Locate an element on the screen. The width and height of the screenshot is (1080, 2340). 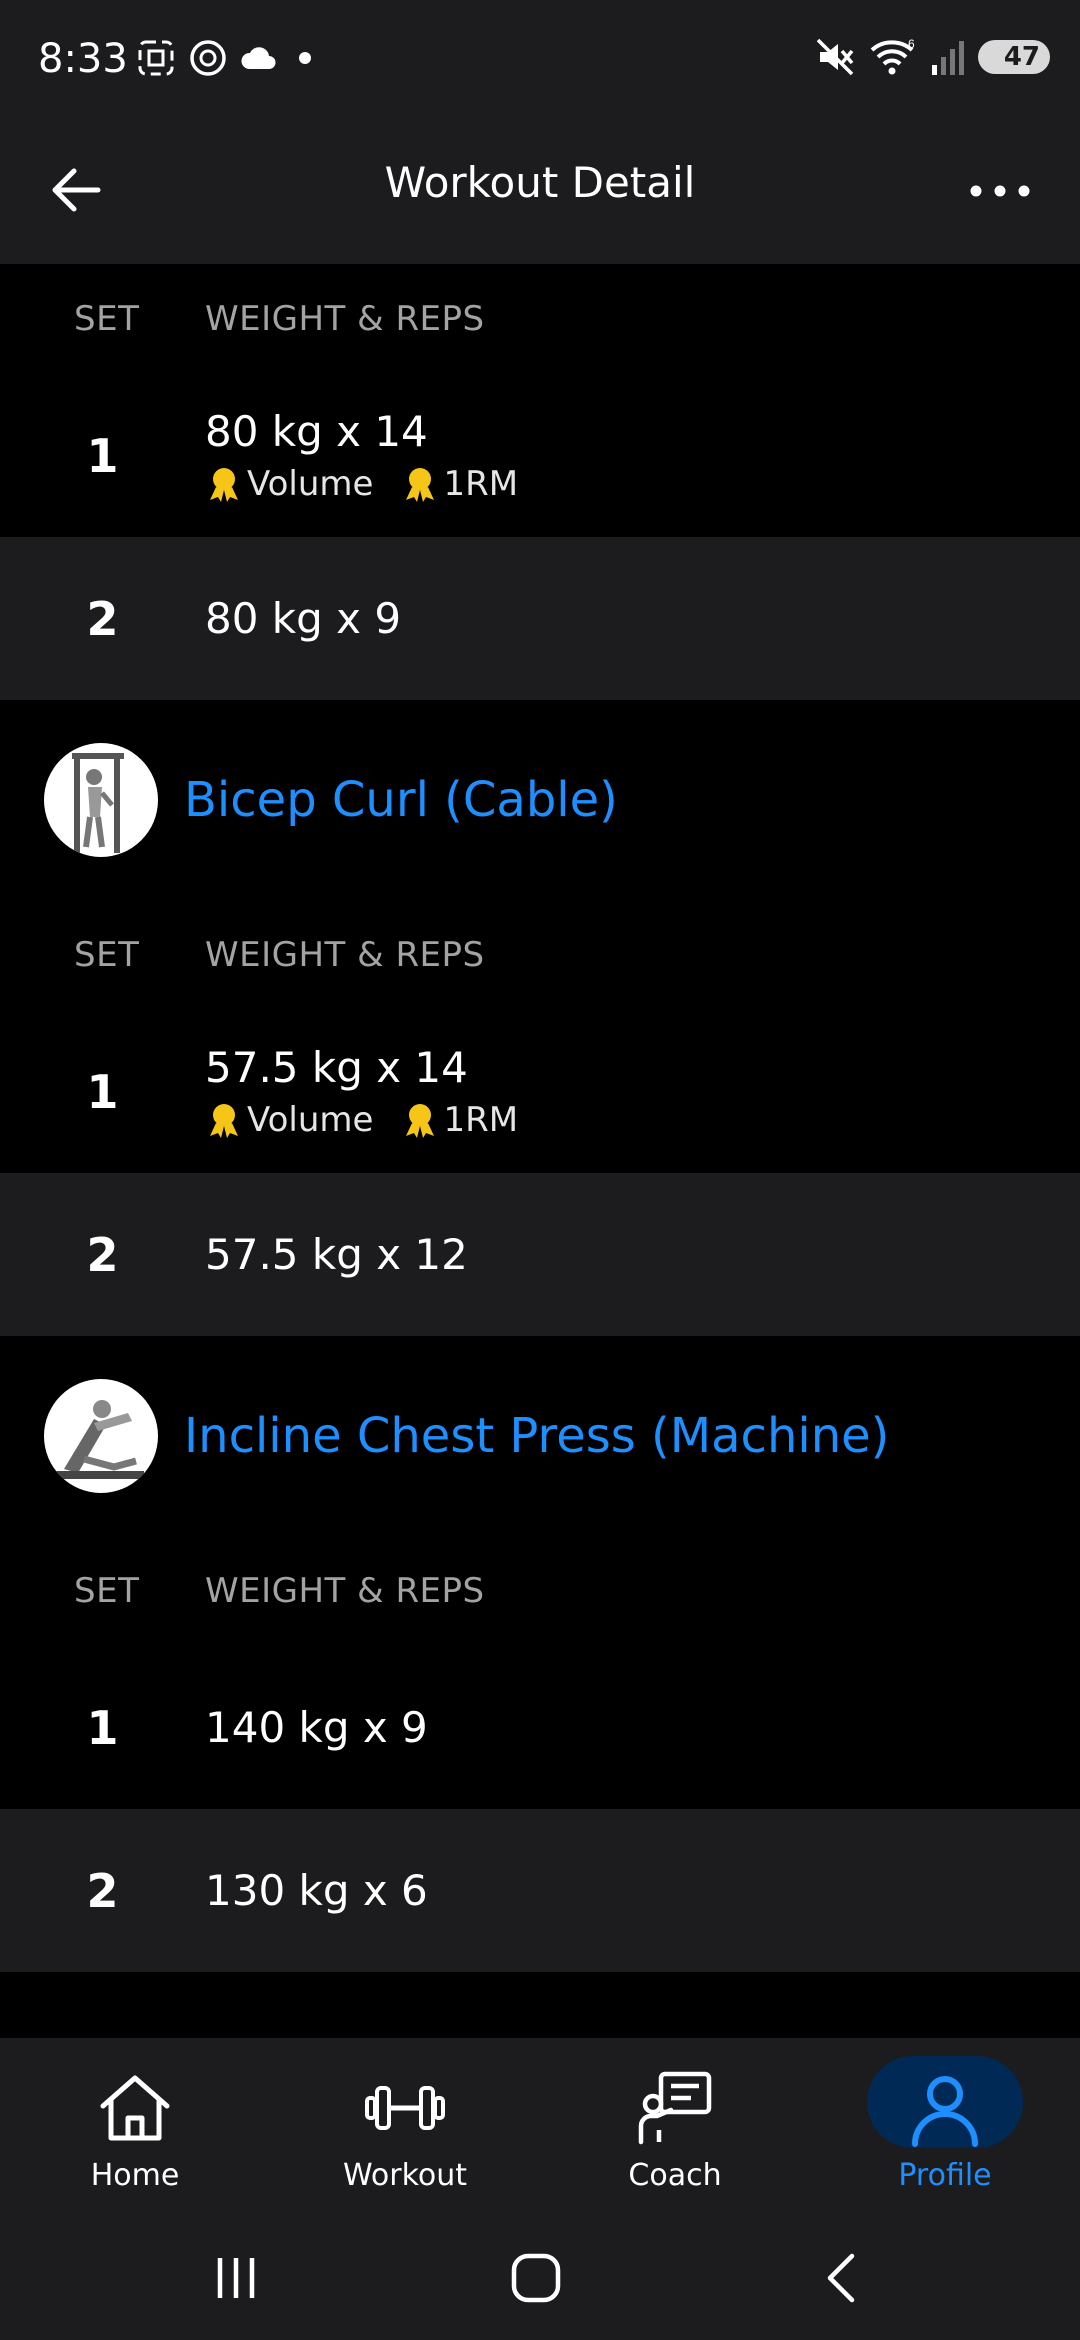
page-title: Workout Detail is located at coordinates (540, 182).